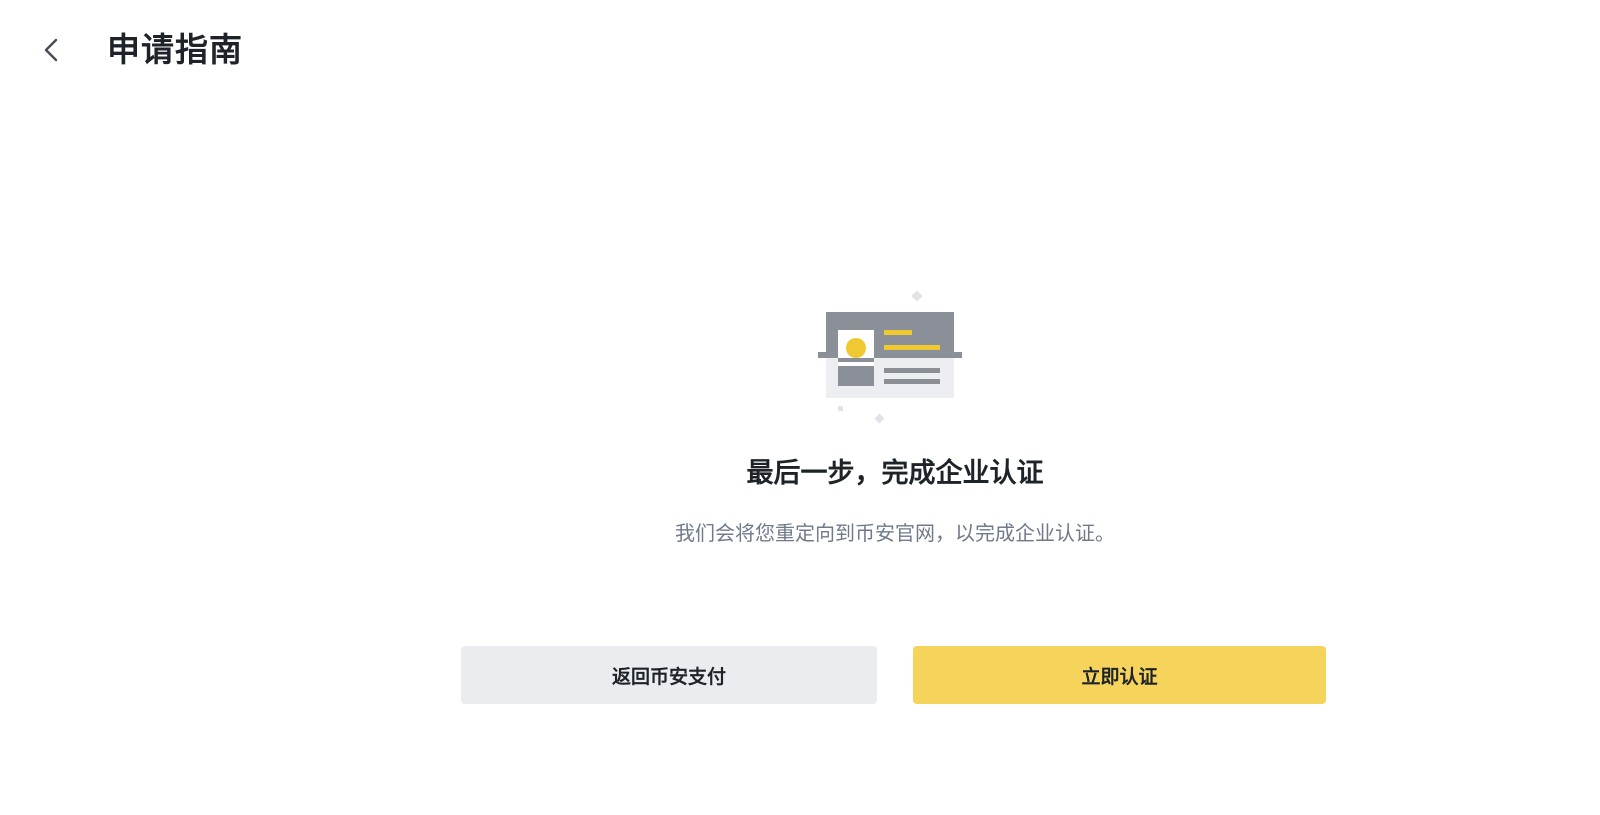 Image resolution: width=1600 pixels, height=815 pixels. I want to click on verify-now-button: 立即认证, so click(1119, 675).